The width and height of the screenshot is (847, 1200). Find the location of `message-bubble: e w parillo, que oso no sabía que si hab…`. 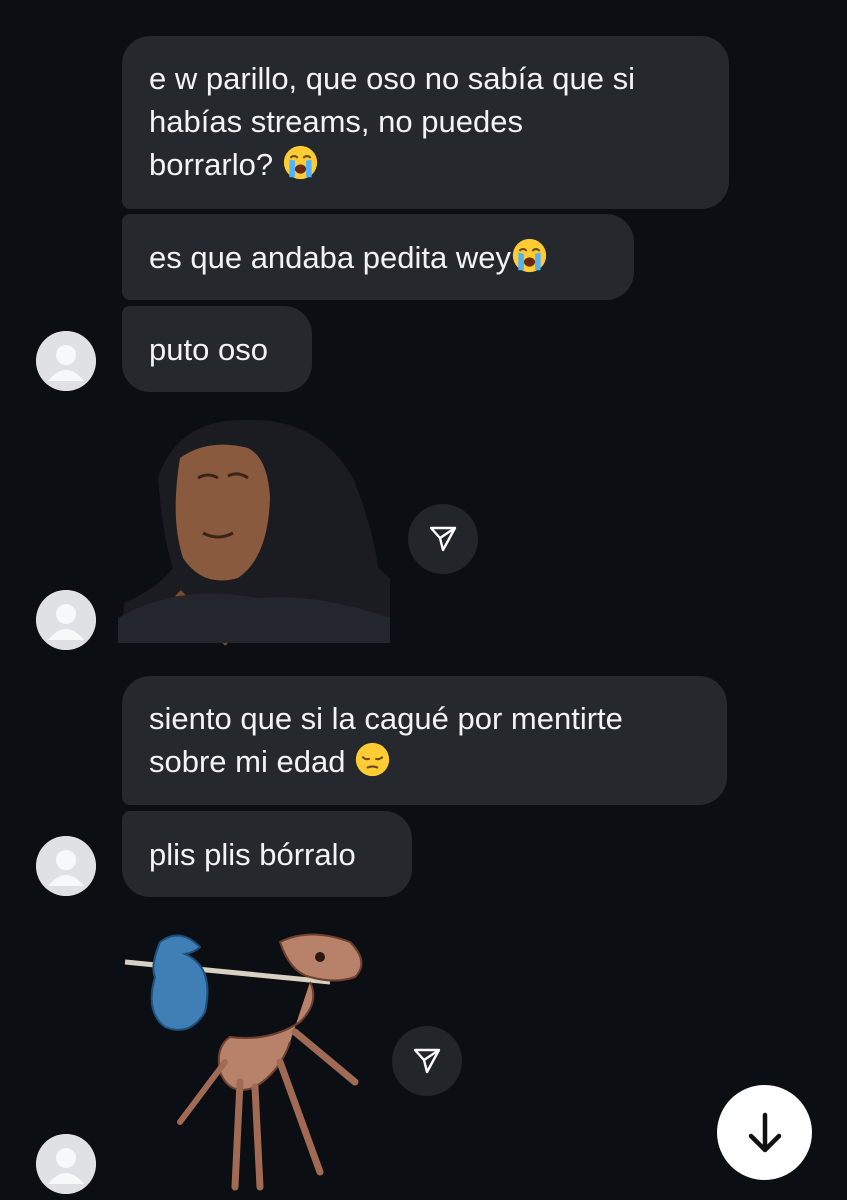

message-bubble: e w parillo, que oso no sabía que si hab… is located at coordinates (425, 122).